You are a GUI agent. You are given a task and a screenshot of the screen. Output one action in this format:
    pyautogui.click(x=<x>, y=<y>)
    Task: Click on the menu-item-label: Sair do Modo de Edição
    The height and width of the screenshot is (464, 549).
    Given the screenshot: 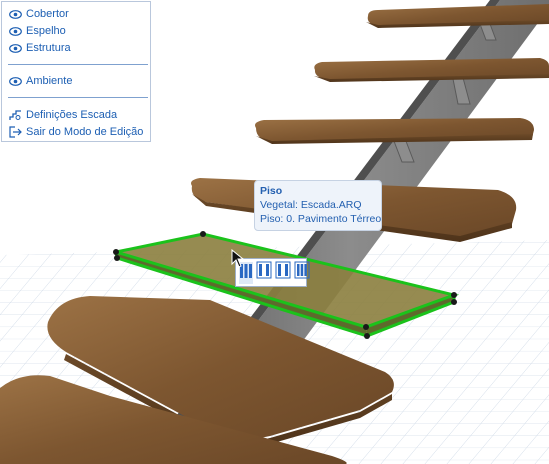 What is the action you would take?
    pyautogui.click(x=85, y=132)
    